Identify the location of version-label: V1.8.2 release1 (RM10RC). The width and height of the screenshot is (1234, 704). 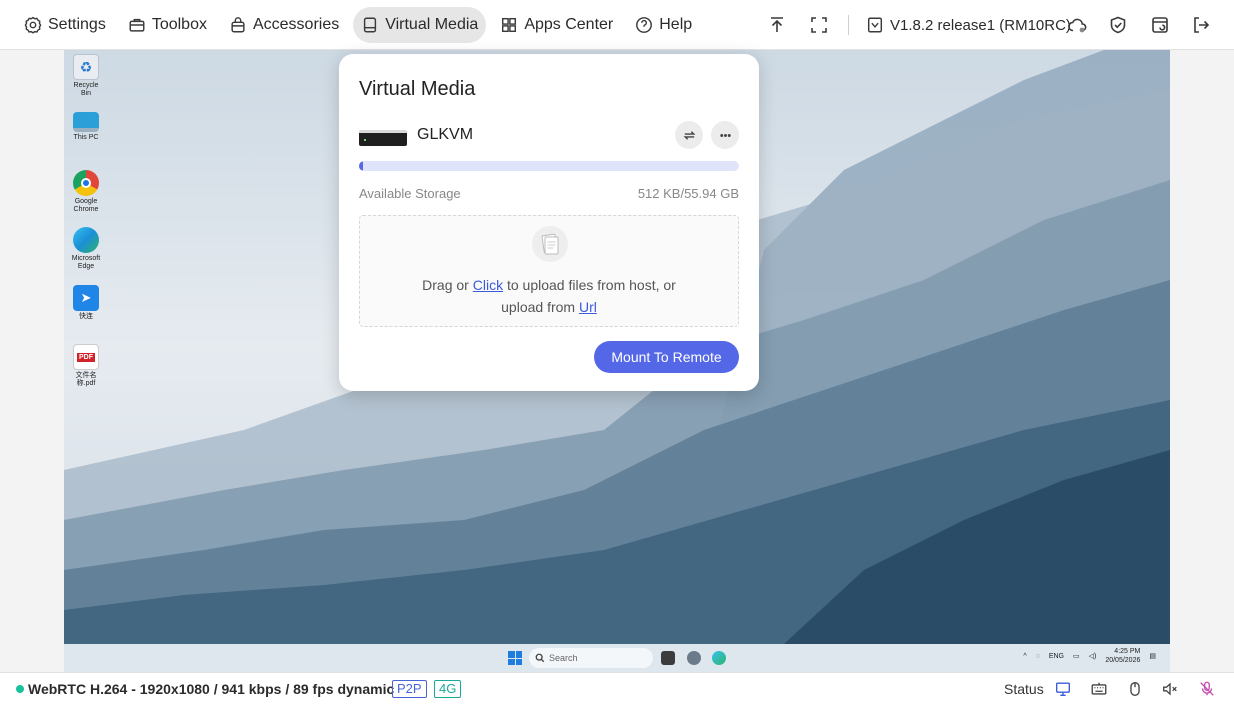
(980, 25).